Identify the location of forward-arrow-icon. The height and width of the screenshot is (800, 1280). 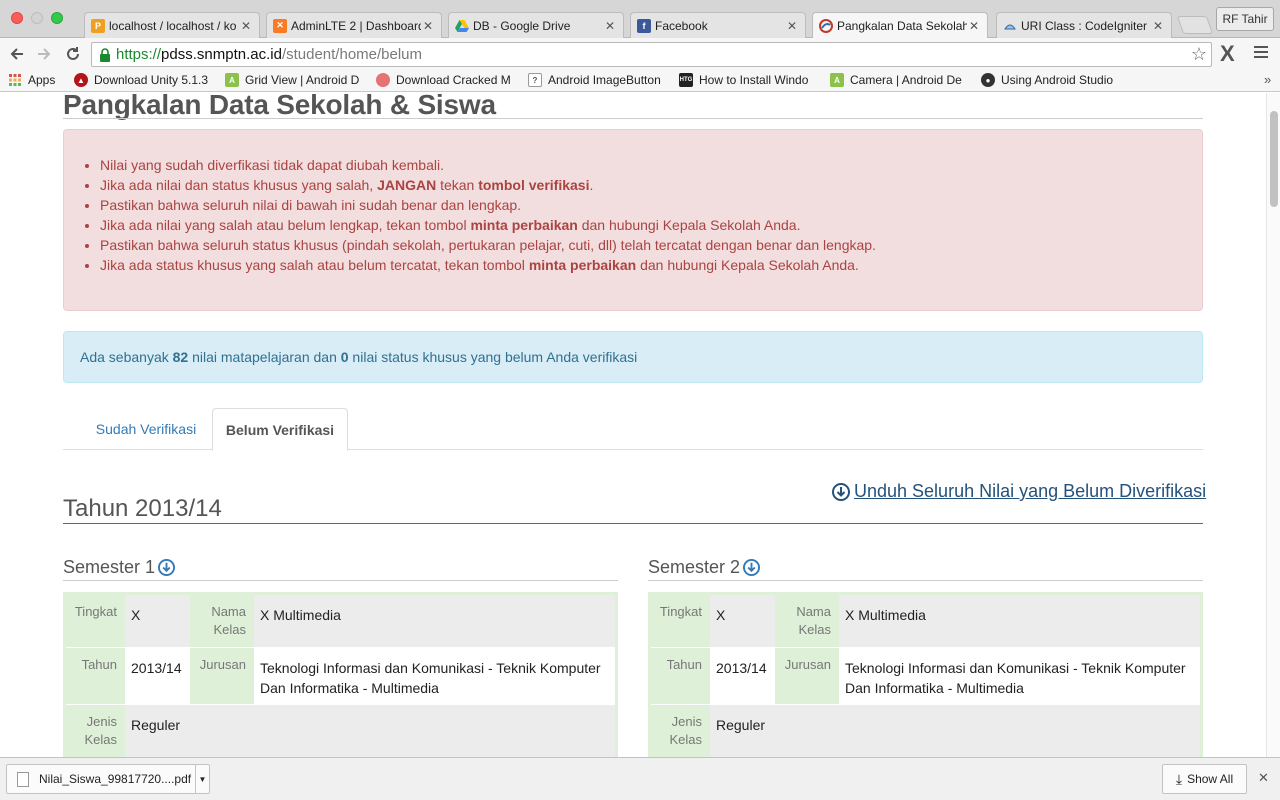
(44, 54).